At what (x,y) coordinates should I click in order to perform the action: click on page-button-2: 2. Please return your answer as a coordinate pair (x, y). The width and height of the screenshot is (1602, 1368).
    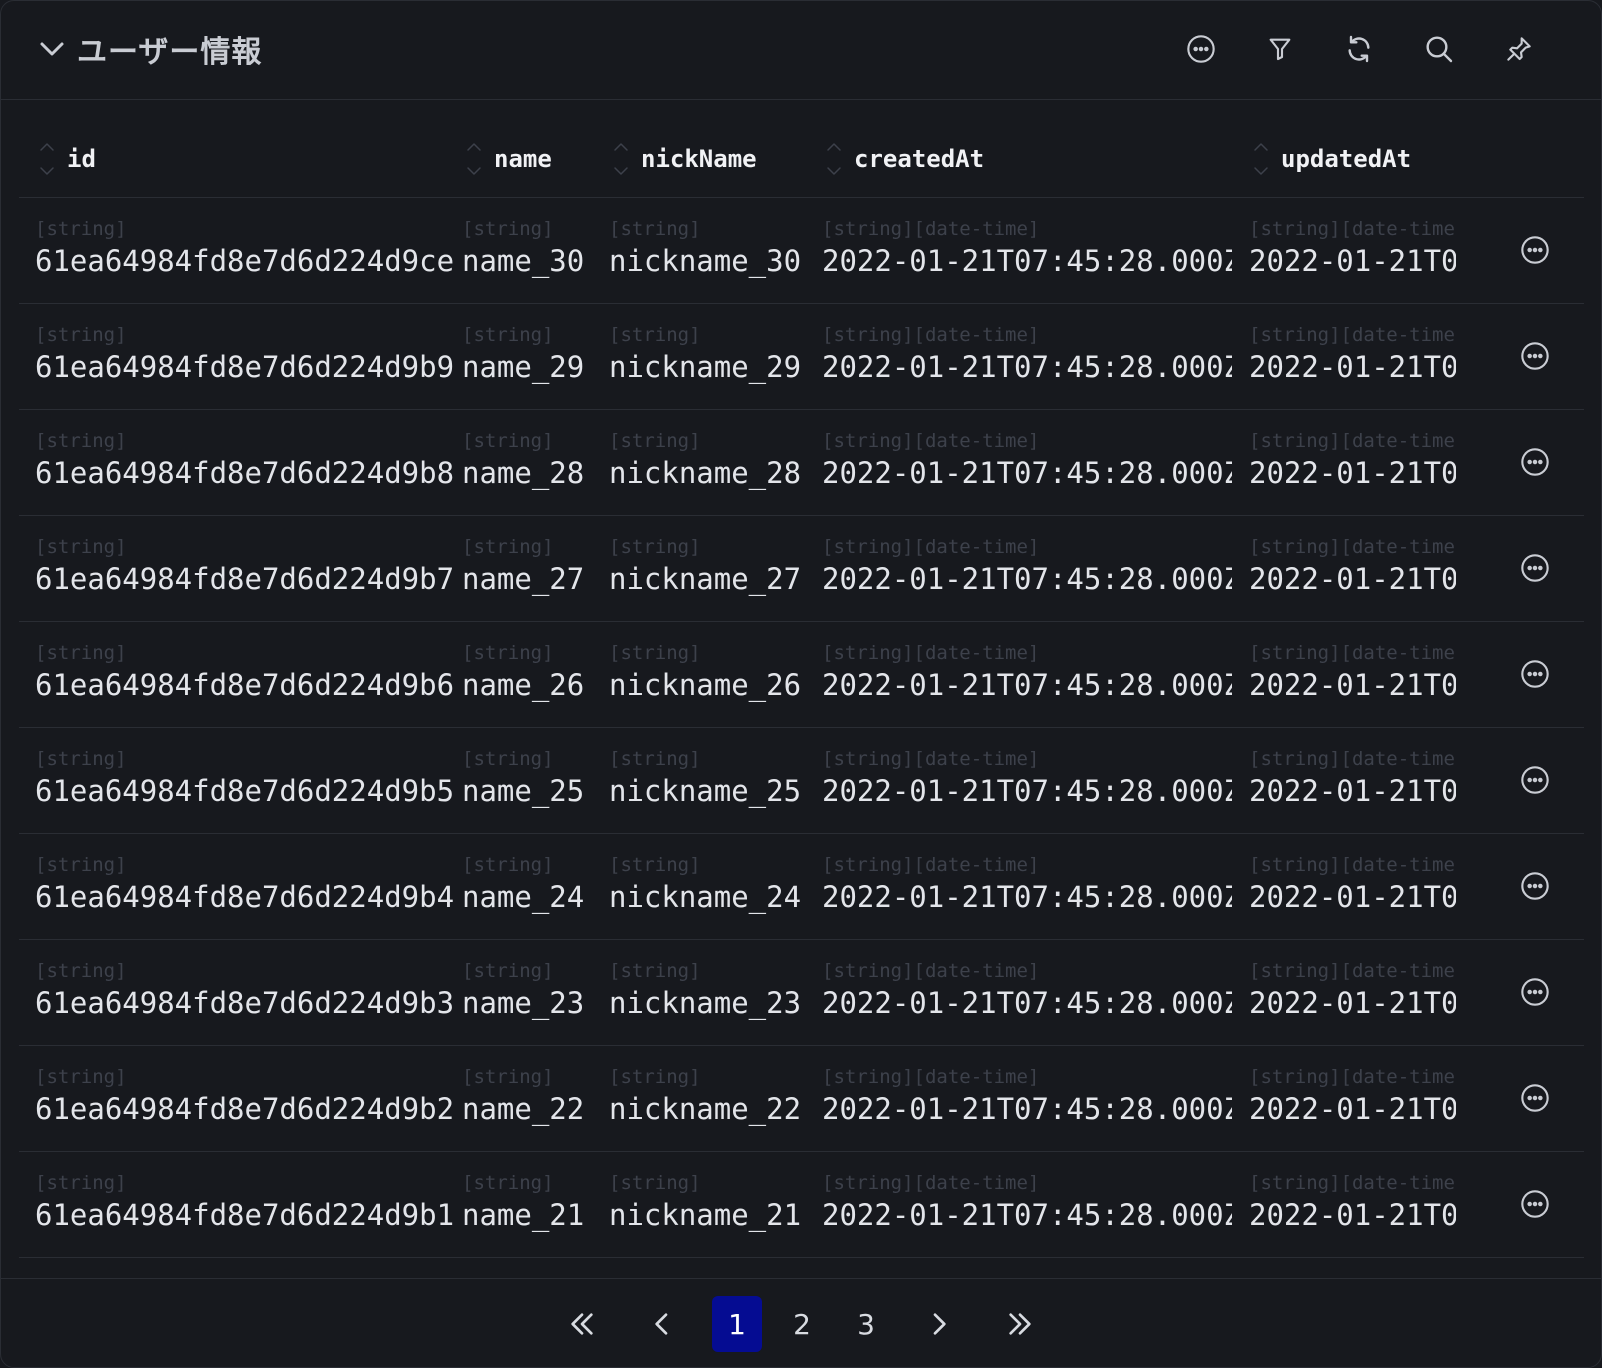
    Looking at the image, I should click on (802, 1324).